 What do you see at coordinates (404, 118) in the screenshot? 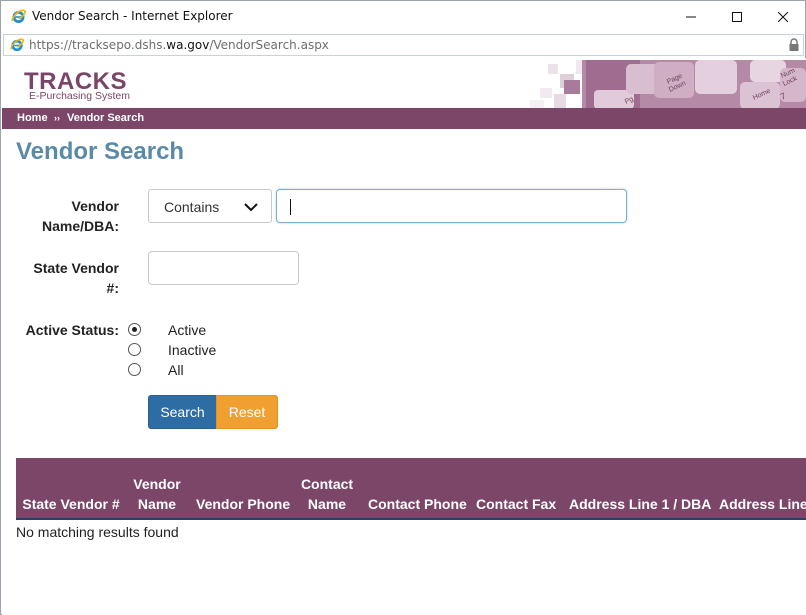
I see `breadcrumb: Home ›› Vendor Search` at bounding box center [404, 118].